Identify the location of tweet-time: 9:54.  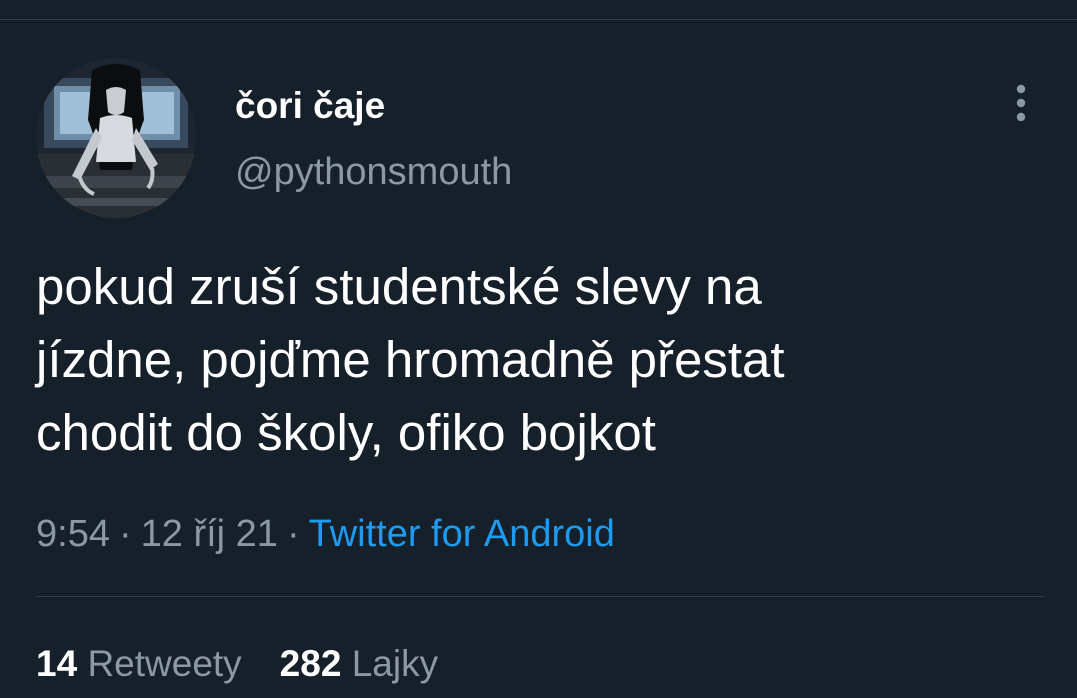
(73, 534).